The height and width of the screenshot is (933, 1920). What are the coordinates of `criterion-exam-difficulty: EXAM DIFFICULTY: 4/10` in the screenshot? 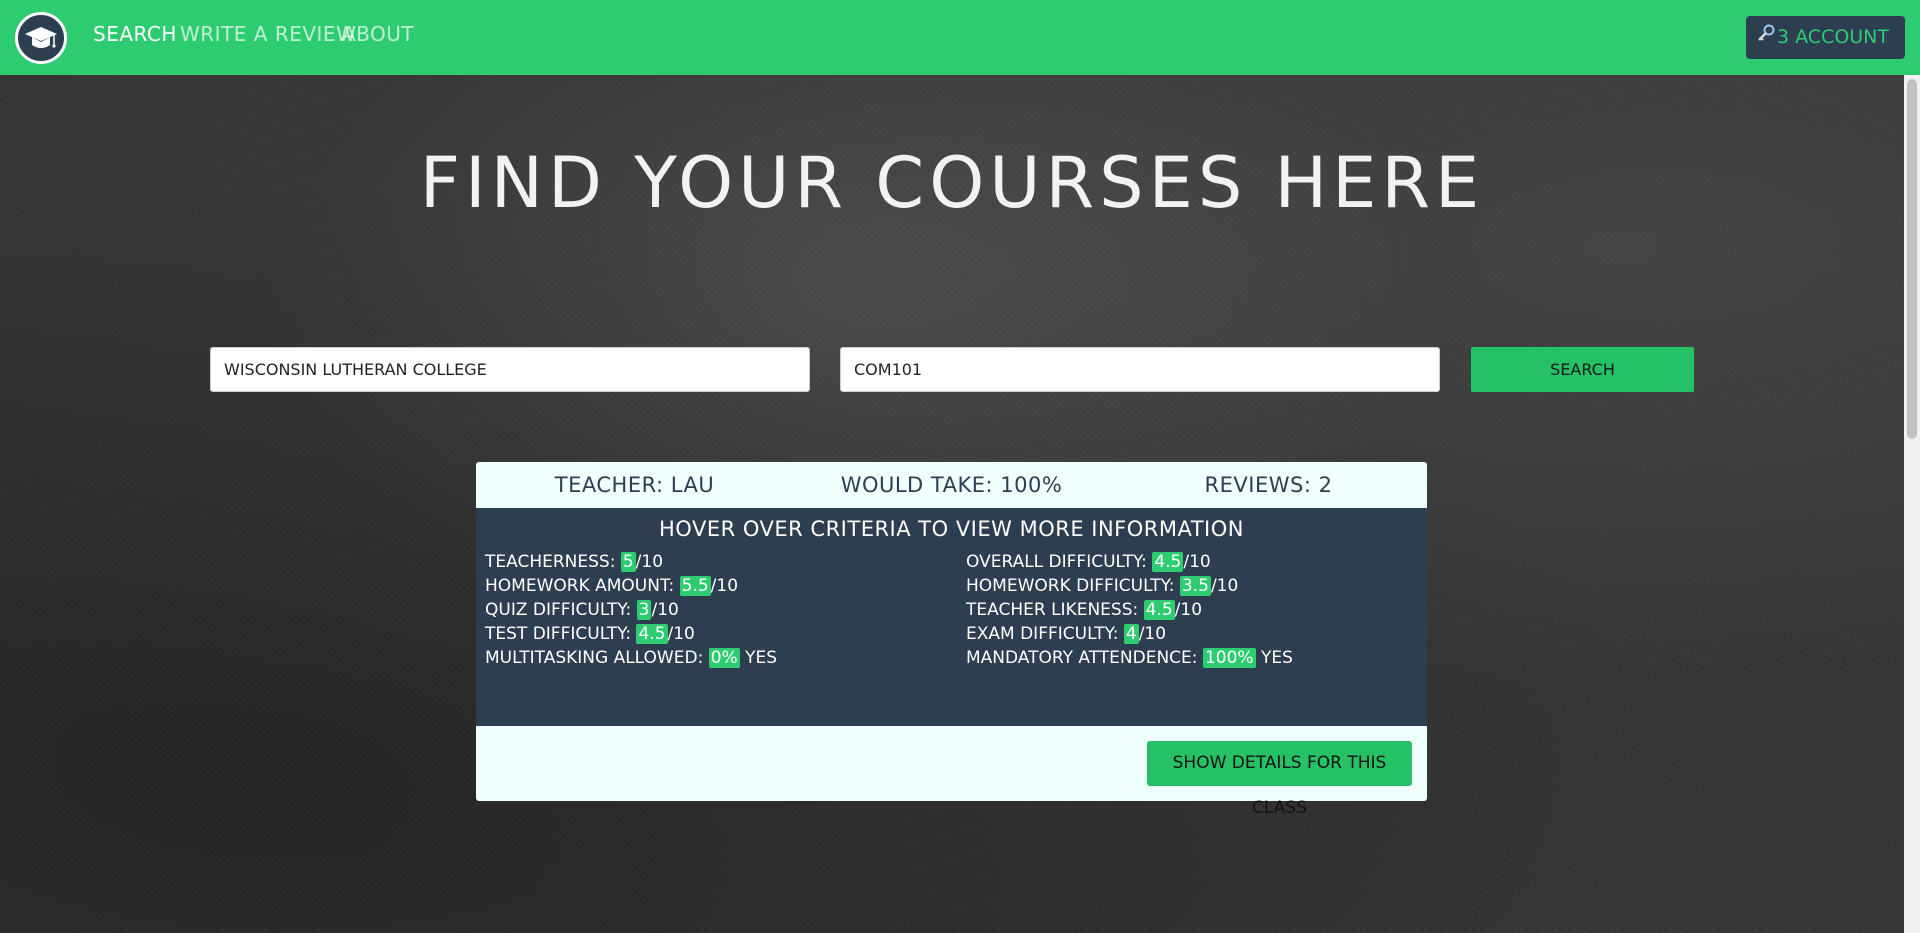 It's located at (1196, 634).